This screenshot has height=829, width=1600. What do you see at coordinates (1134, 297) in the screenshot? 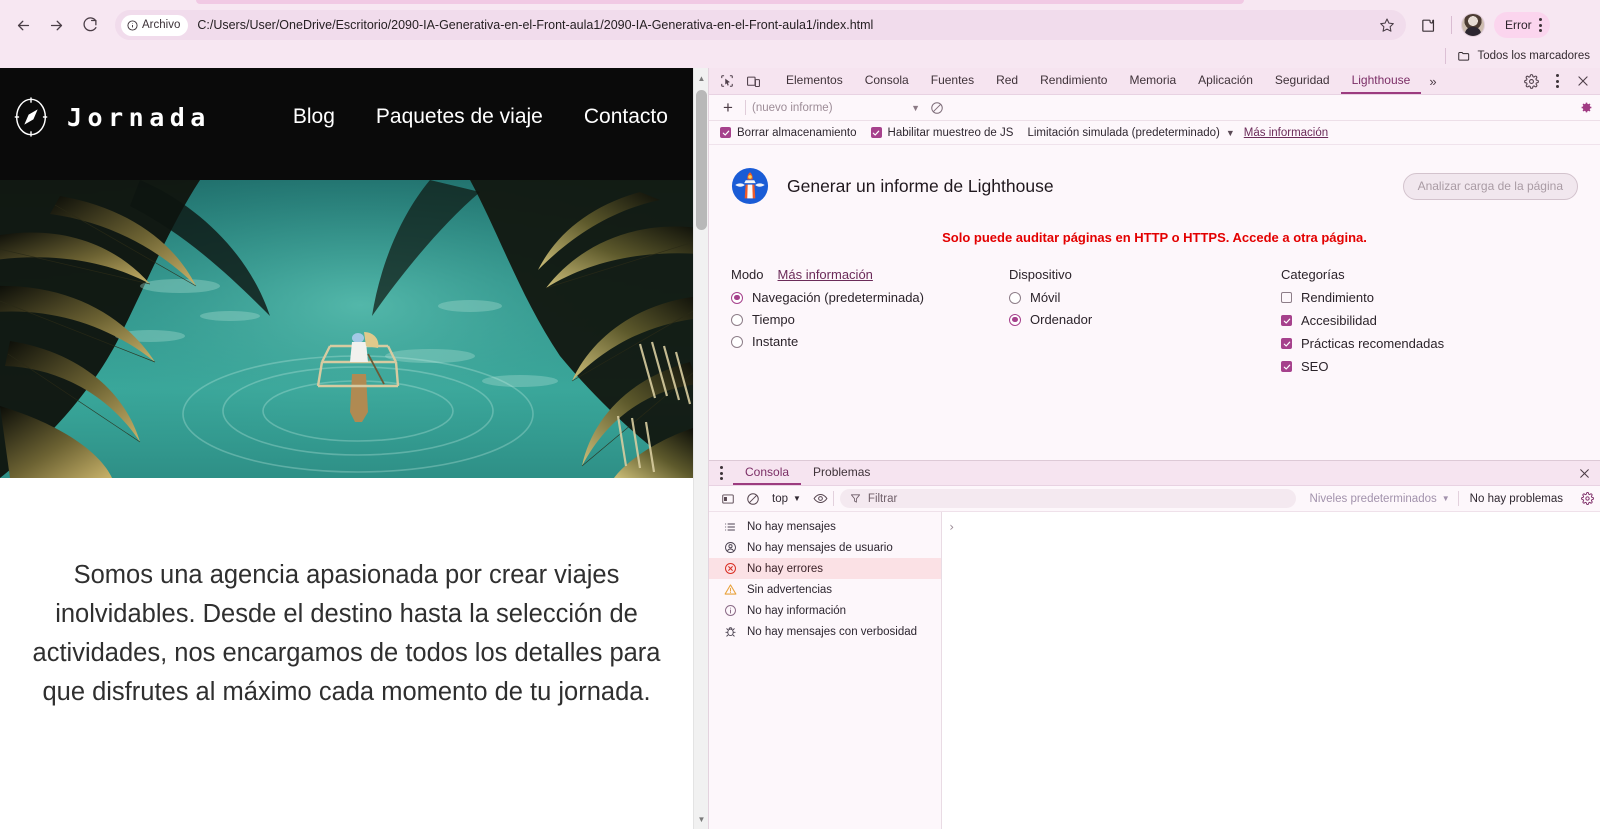
I see `device-option-movil: Móvil` at bounding box center [1134, 297].